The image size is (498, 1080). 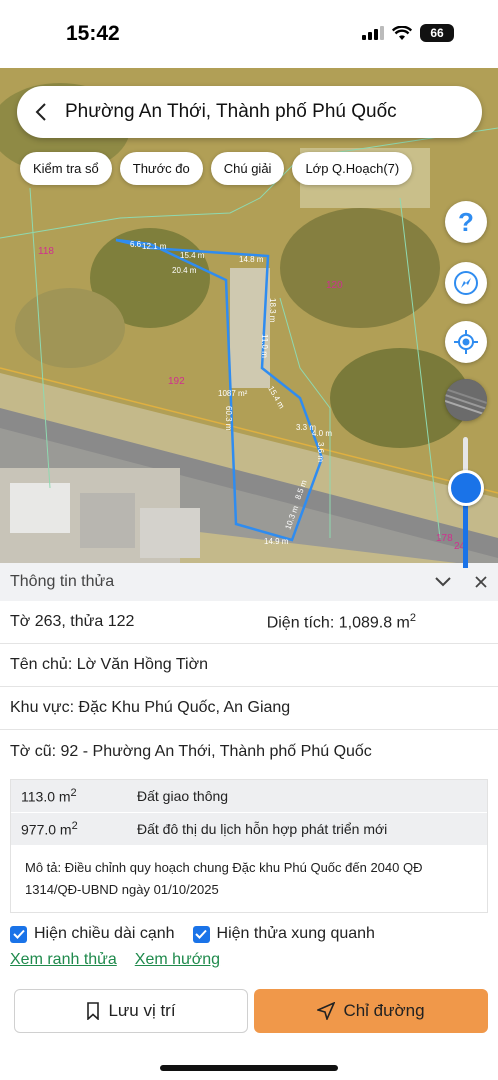 I want to click on region: Khu vực: Đặc Khu Phú Quốc, An Giang, so click(x=150, y=707).